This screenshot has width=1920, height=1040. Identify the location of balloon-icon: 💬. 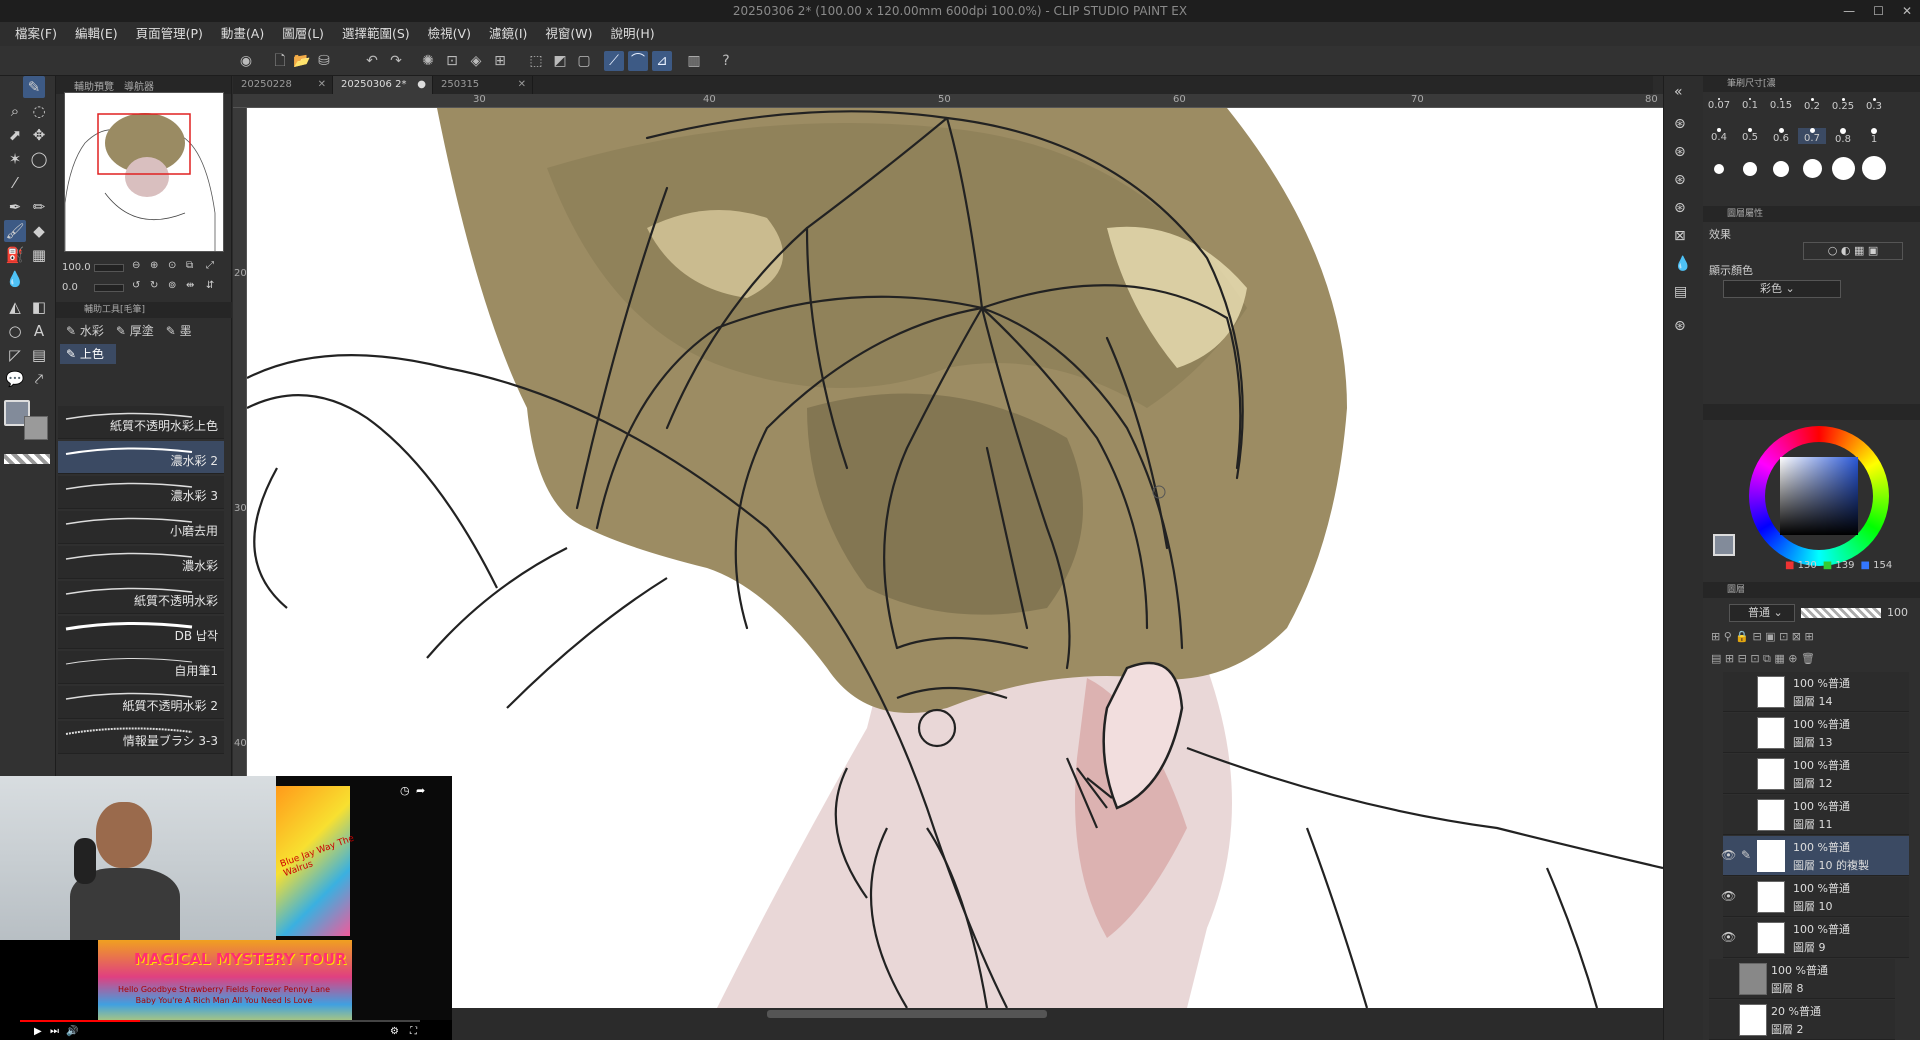
(15, 379).